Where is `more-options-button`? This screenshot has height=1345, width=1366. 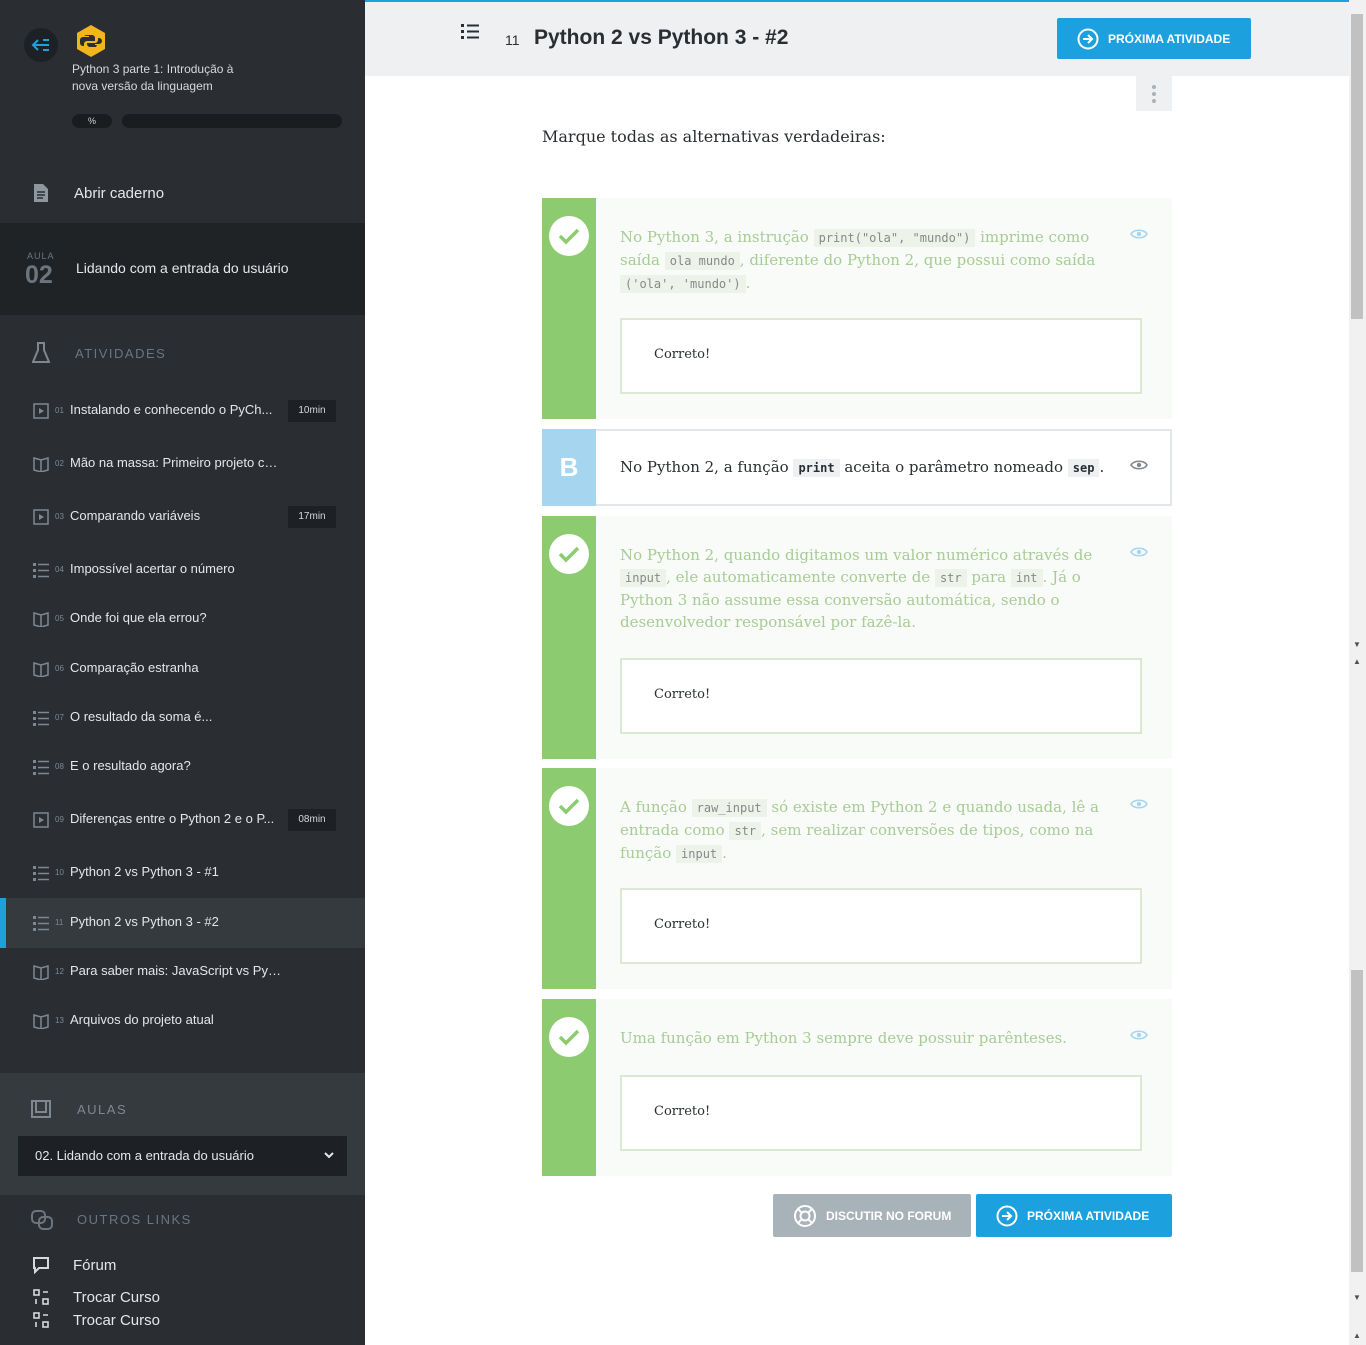
more-options-button is located at coordinates (1154, 93).